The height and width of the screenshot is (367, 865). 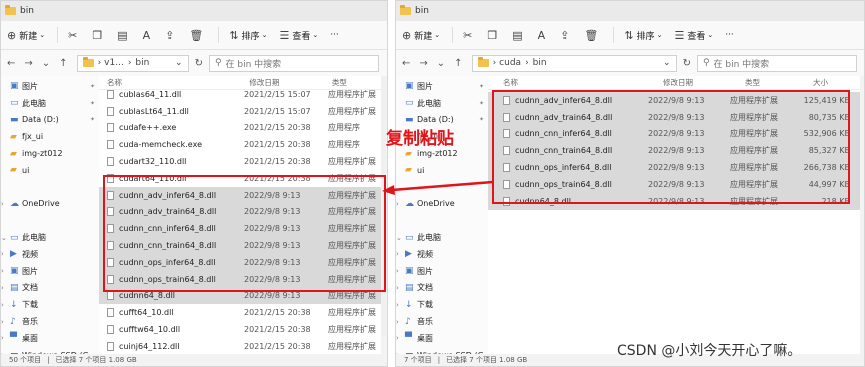 What do you see at coordinates (50, 136) in the screenshot?
I see `nav-item: ▰ fjx_ui` at bounding box center [50, 136].